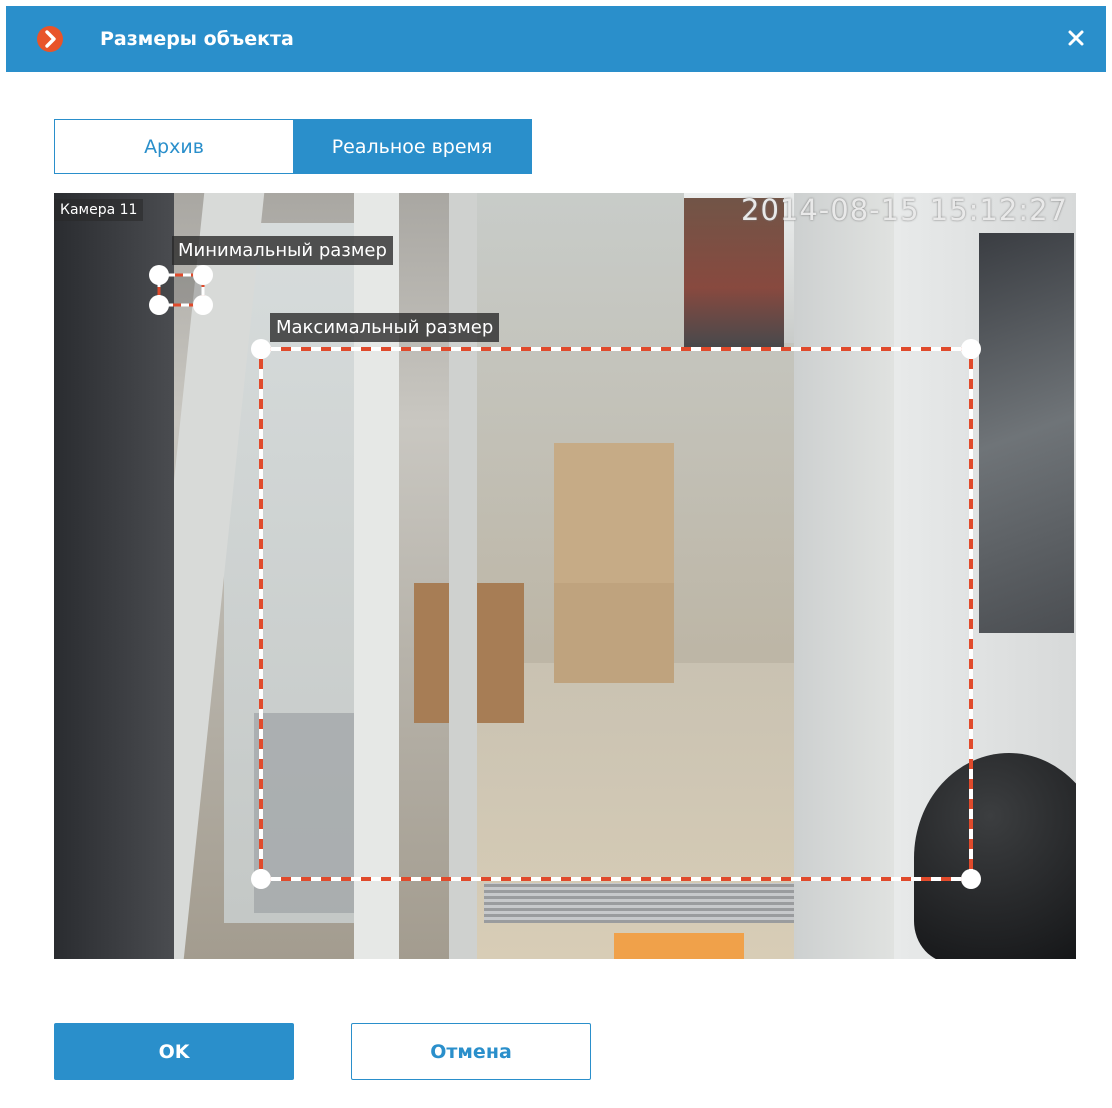 Image resolution: width=1112 pixels, height=1108 pixels. What do you see at coordinates (385, 327) in the screenshot?
I see `max-size-label: Максимальный размер` at bounding box center [385, 327].